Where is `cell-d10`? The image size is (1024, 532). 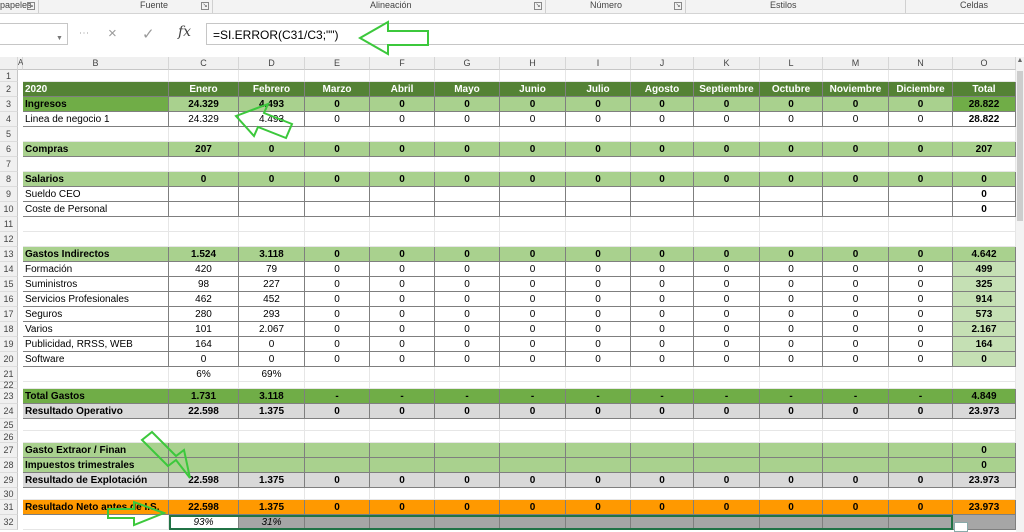 cell-d10 is located at coordinates (272, 209).